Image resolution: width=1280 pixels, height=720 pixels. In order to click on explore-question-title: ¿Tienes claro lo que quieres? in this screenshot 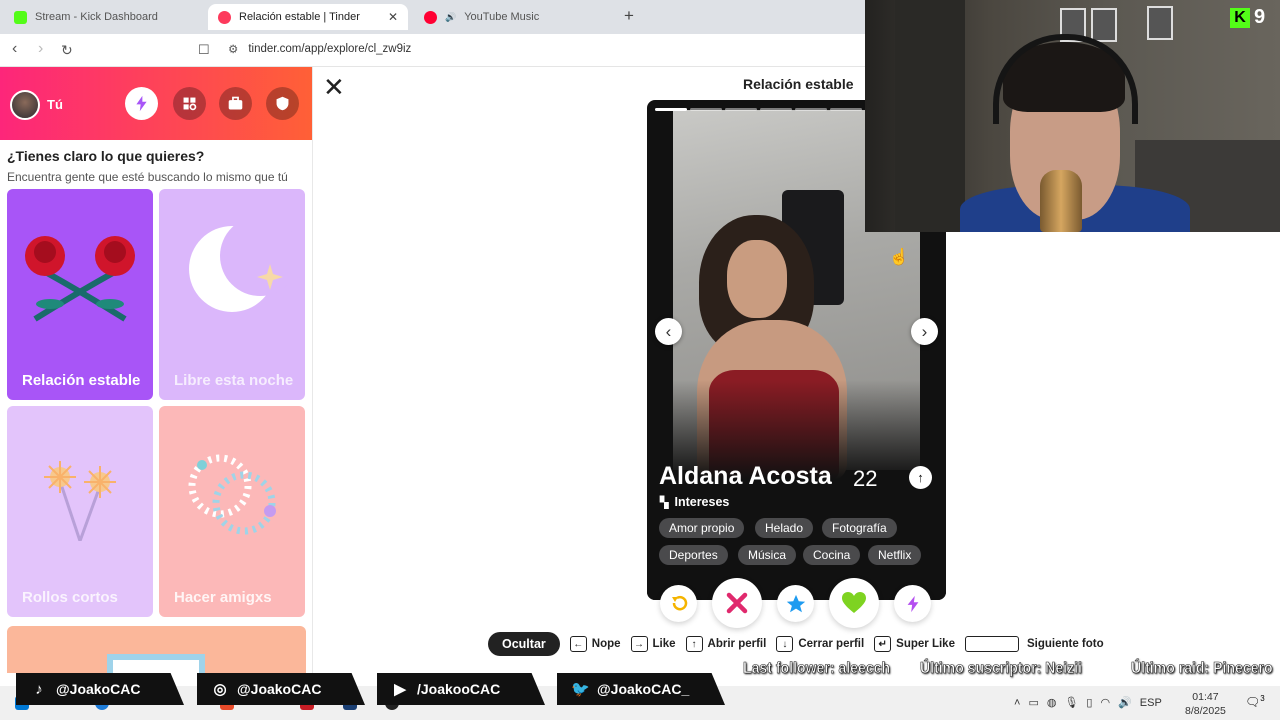, I will do `click(106, 156)`.